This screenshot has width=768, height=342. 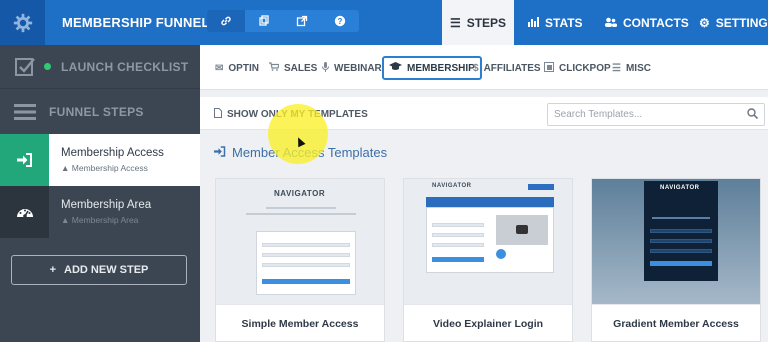 What do you see at coordinates (100, 67) in the screenshot?
I see `launch-checklist: LAUNCH CHECKLIST` at bounding box center [100, 67].